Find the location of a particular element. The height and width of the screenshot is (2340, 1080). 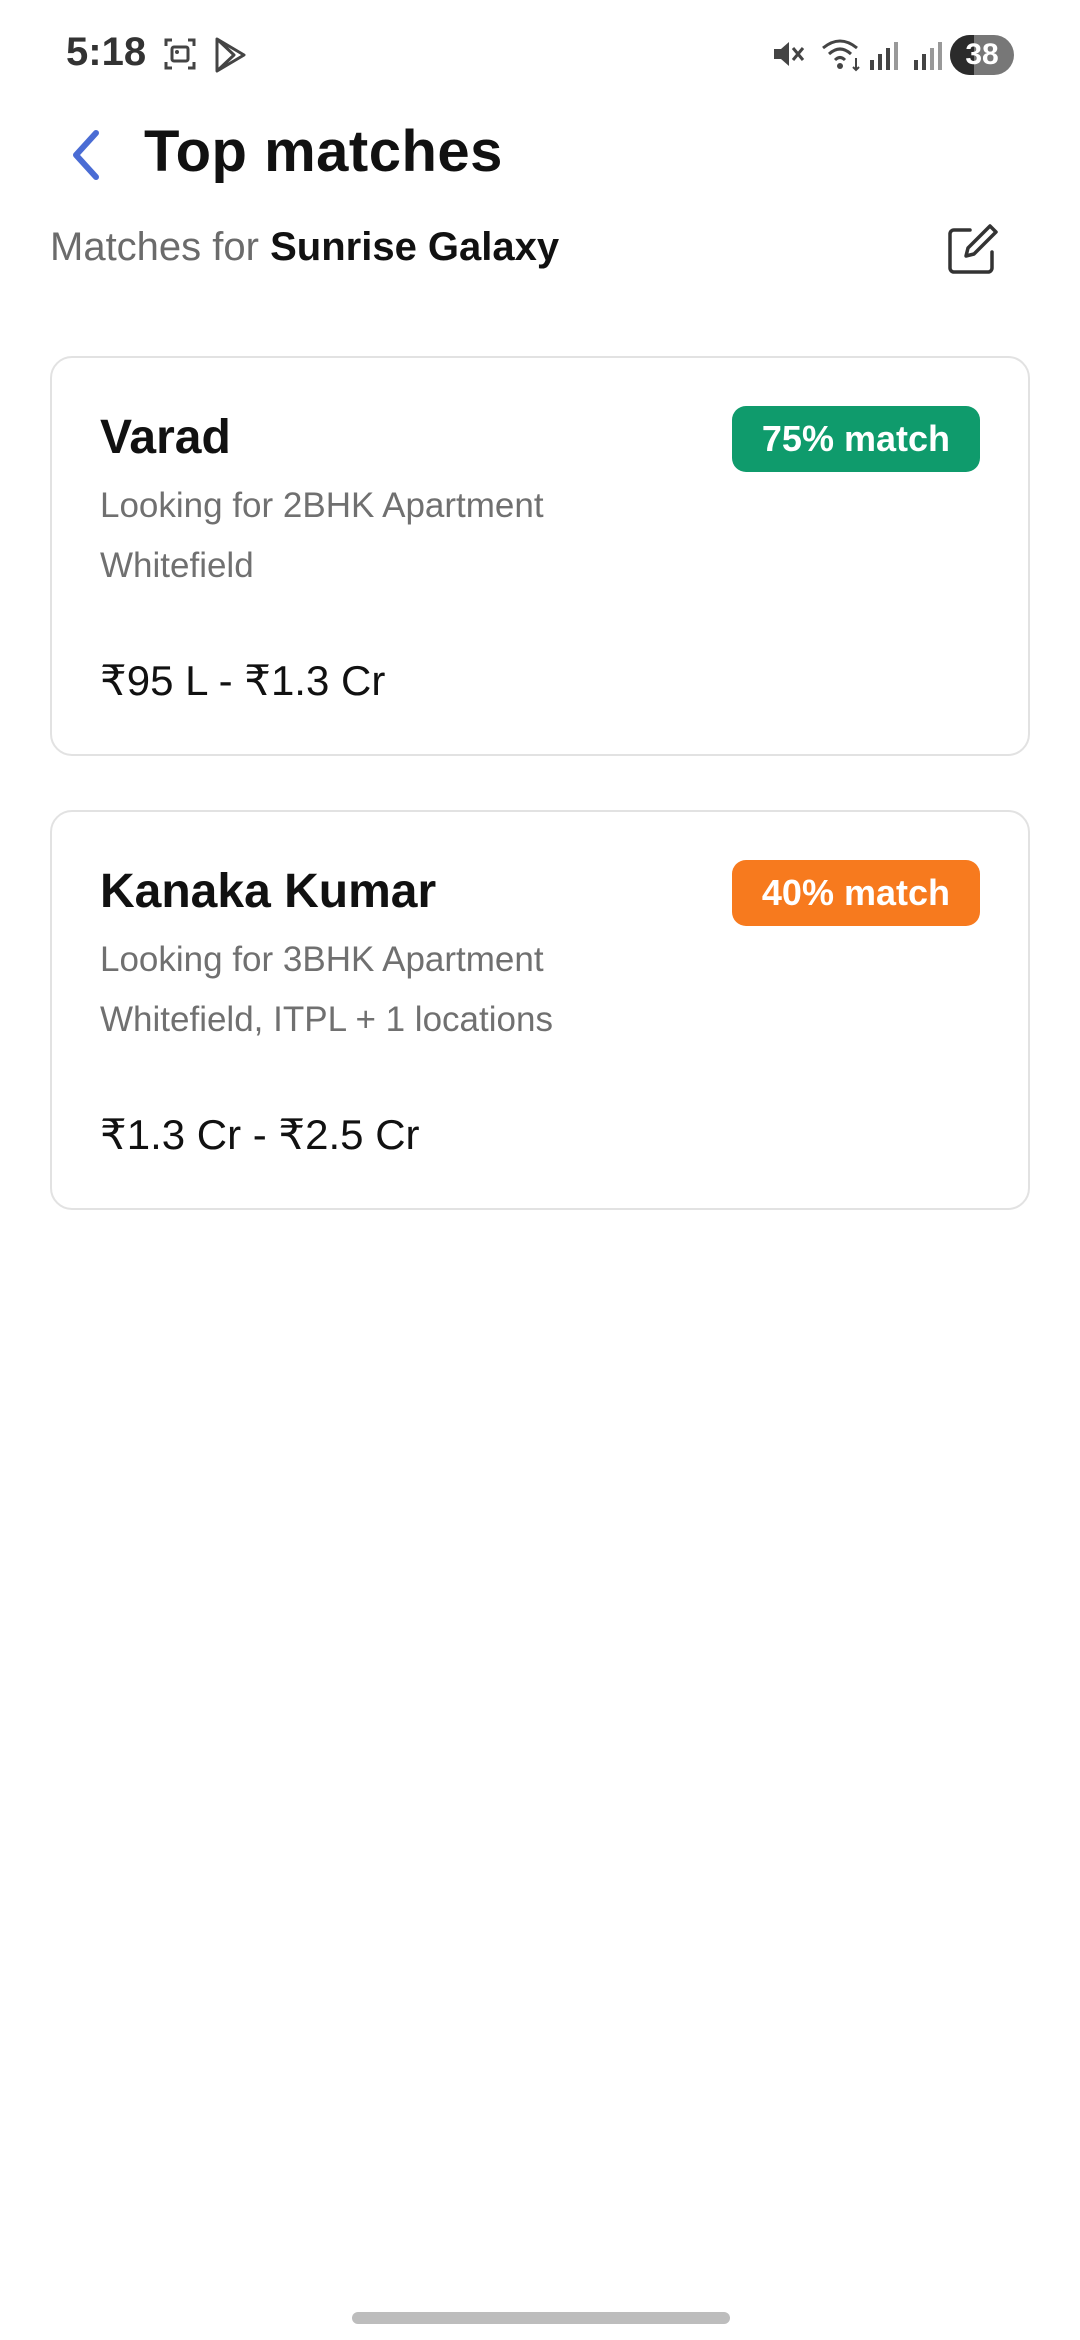

chevron-left-icon is located at coordinates (86, 155).